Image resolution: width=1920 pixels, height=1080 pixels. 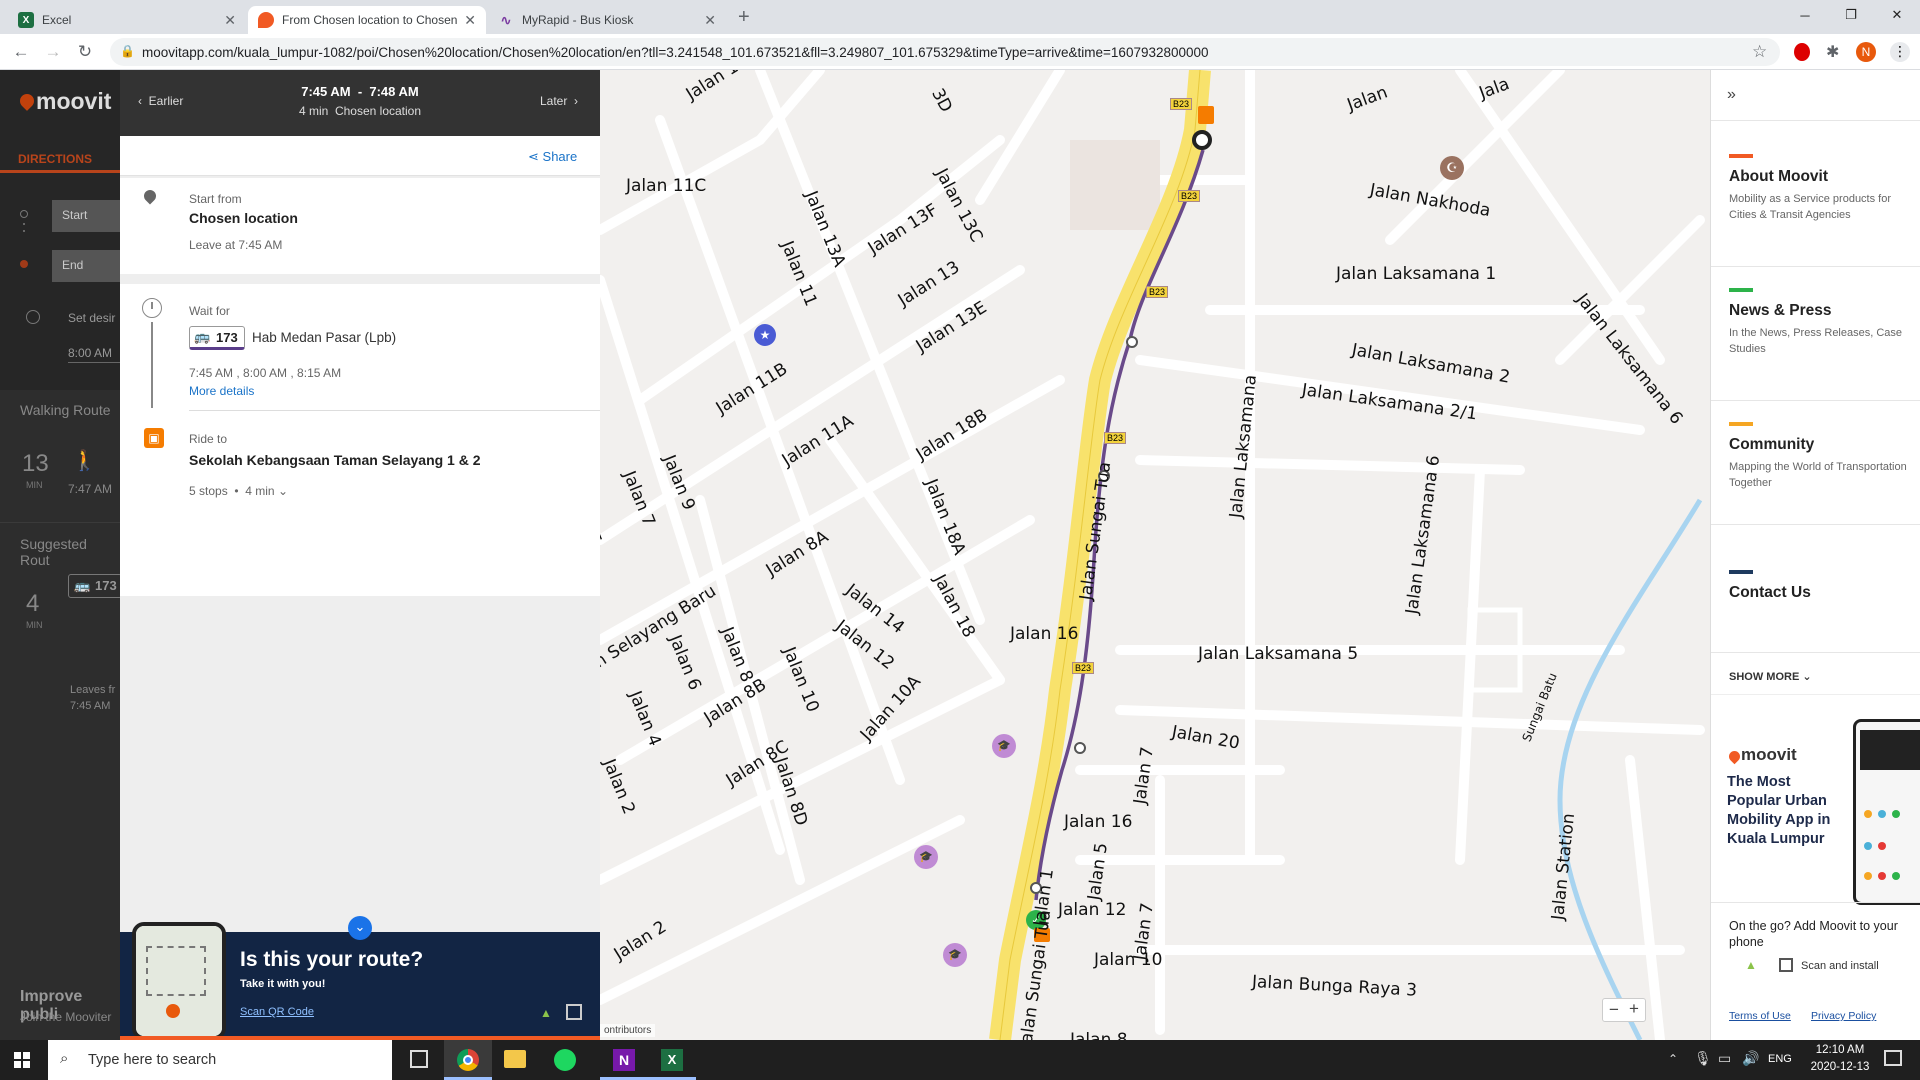 What do you see at coordinates (1851, 15) in the screenshot?
I see `maximize-button: ❐` at bounding box center [1851, 15].